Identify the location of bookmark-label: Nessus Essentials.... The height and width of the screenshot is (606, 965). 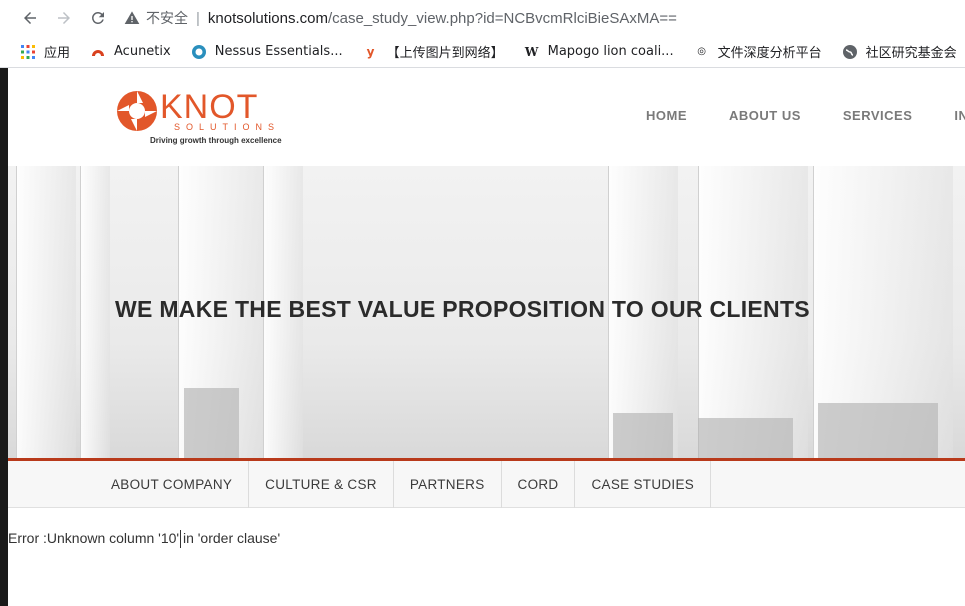
(278, 51).